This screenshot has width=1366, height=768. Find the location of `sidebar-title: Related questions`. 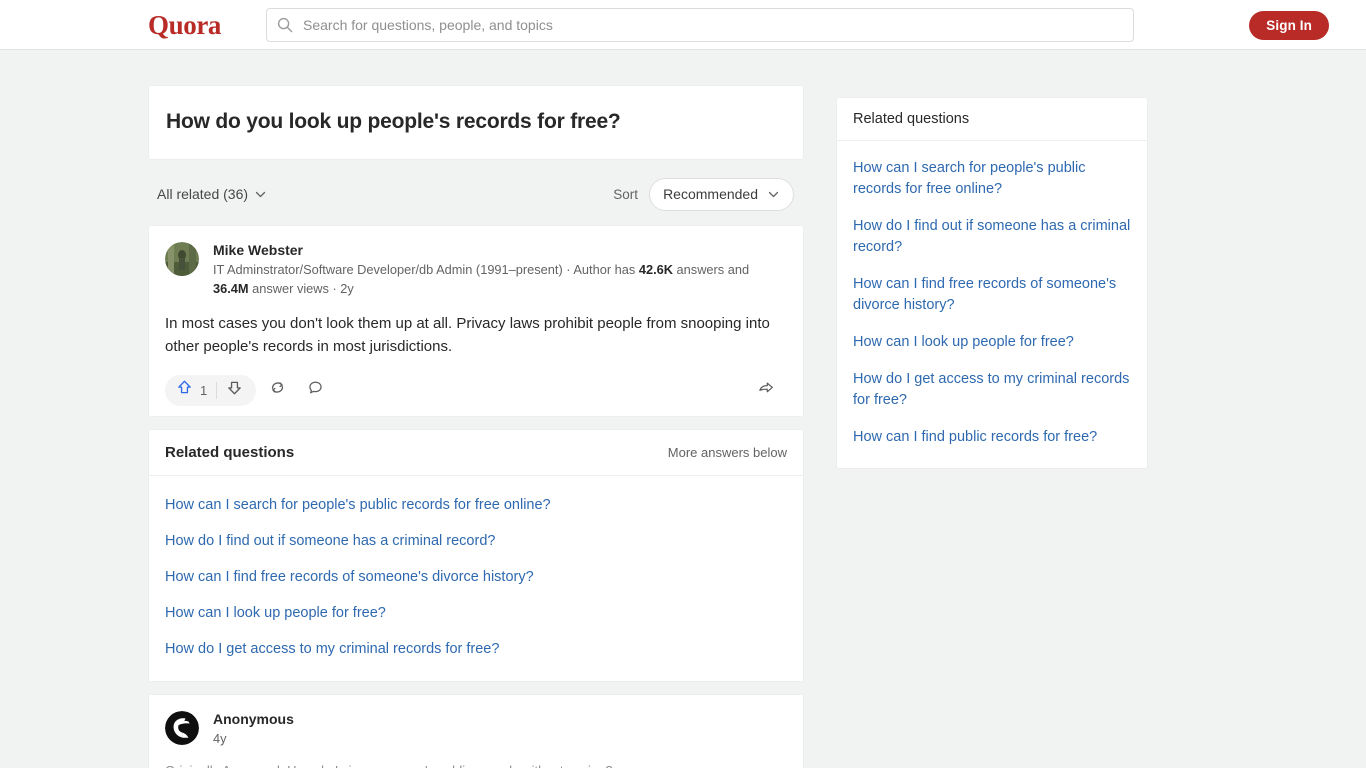

sidebar-title: Related questions is located at coordinates (992, 119).